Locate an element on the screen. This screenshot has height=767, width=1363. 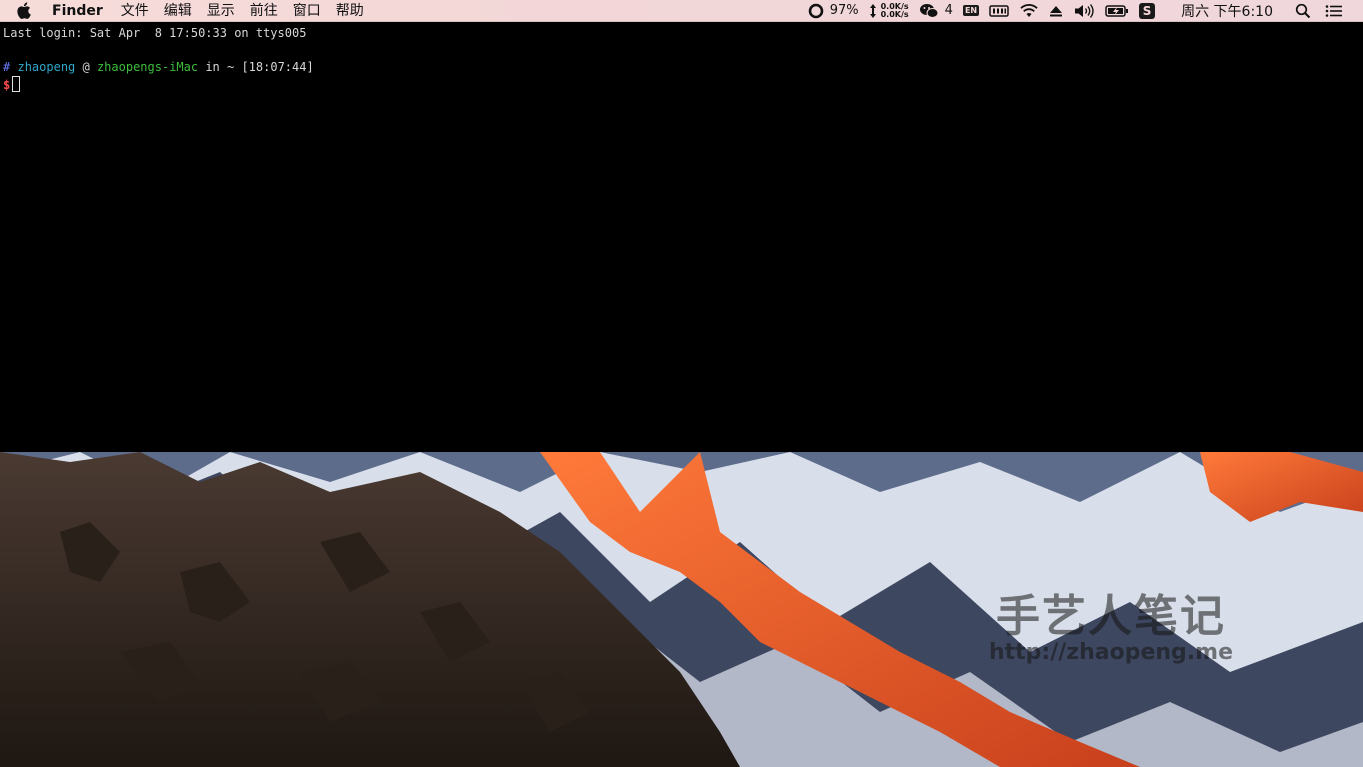
prompt-at: @ is located at coordinates (86, 67).